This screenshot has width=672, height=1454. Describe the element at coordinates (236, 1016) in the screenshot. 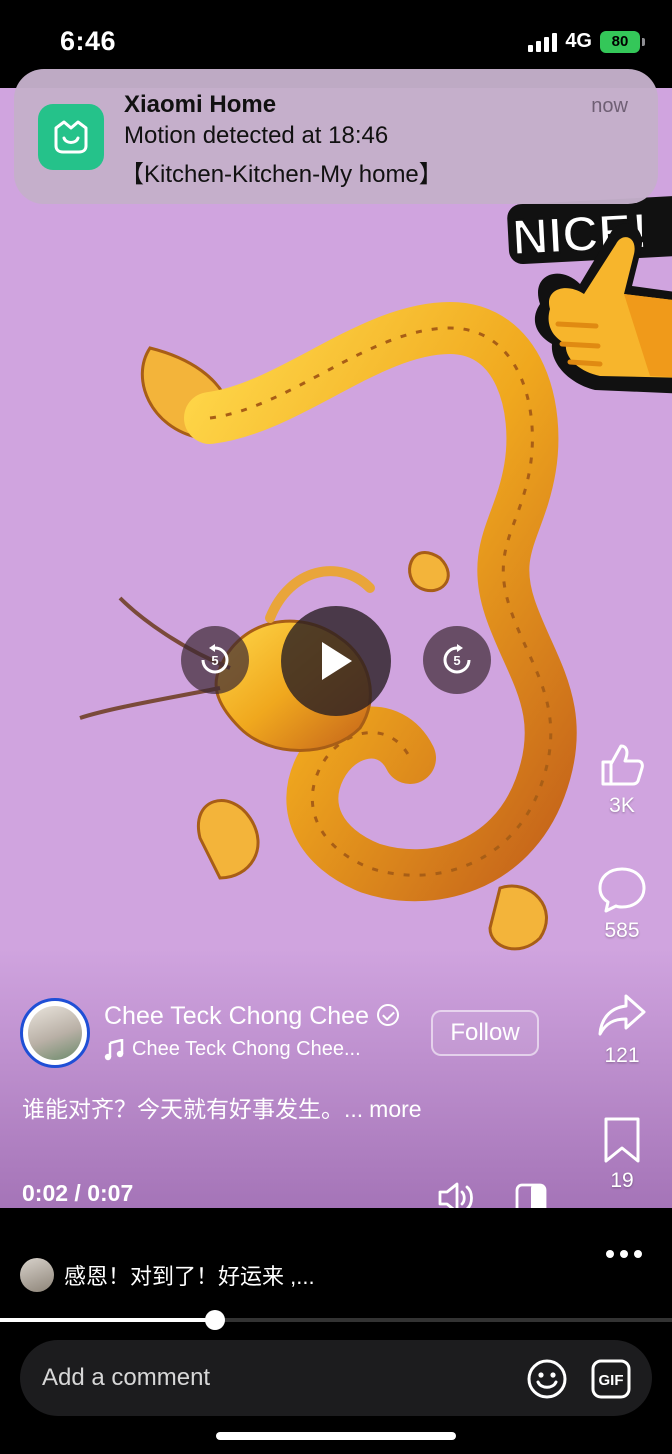

I see `author-name: Chee Teck Chong Chee` at that location.